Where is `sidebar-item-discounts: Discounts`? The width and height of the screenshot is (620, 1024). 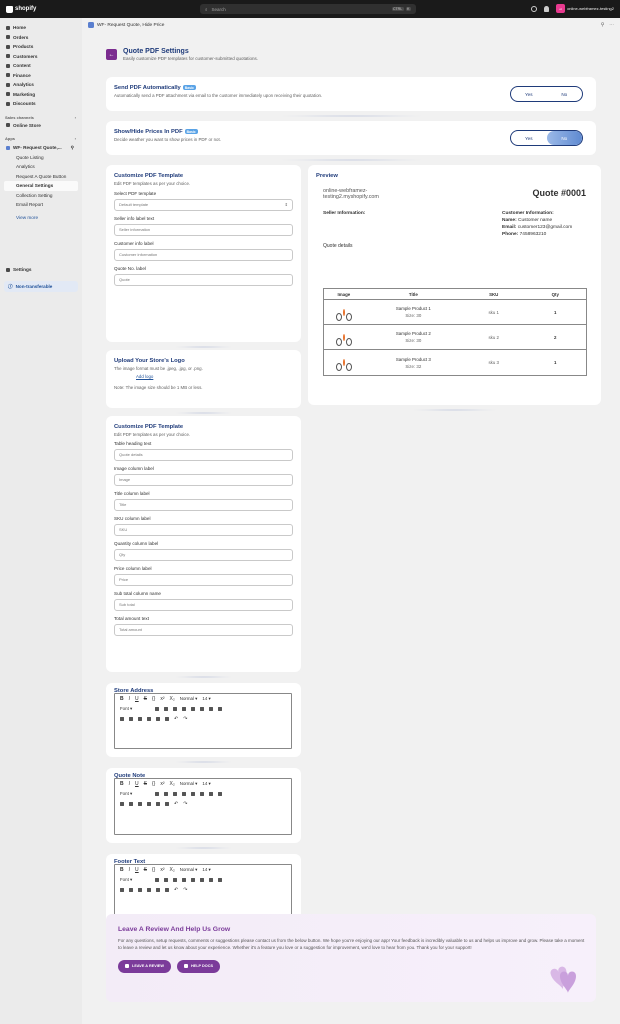 sidebar-item-discounts: Discounts is located at coordinates (41, 104).